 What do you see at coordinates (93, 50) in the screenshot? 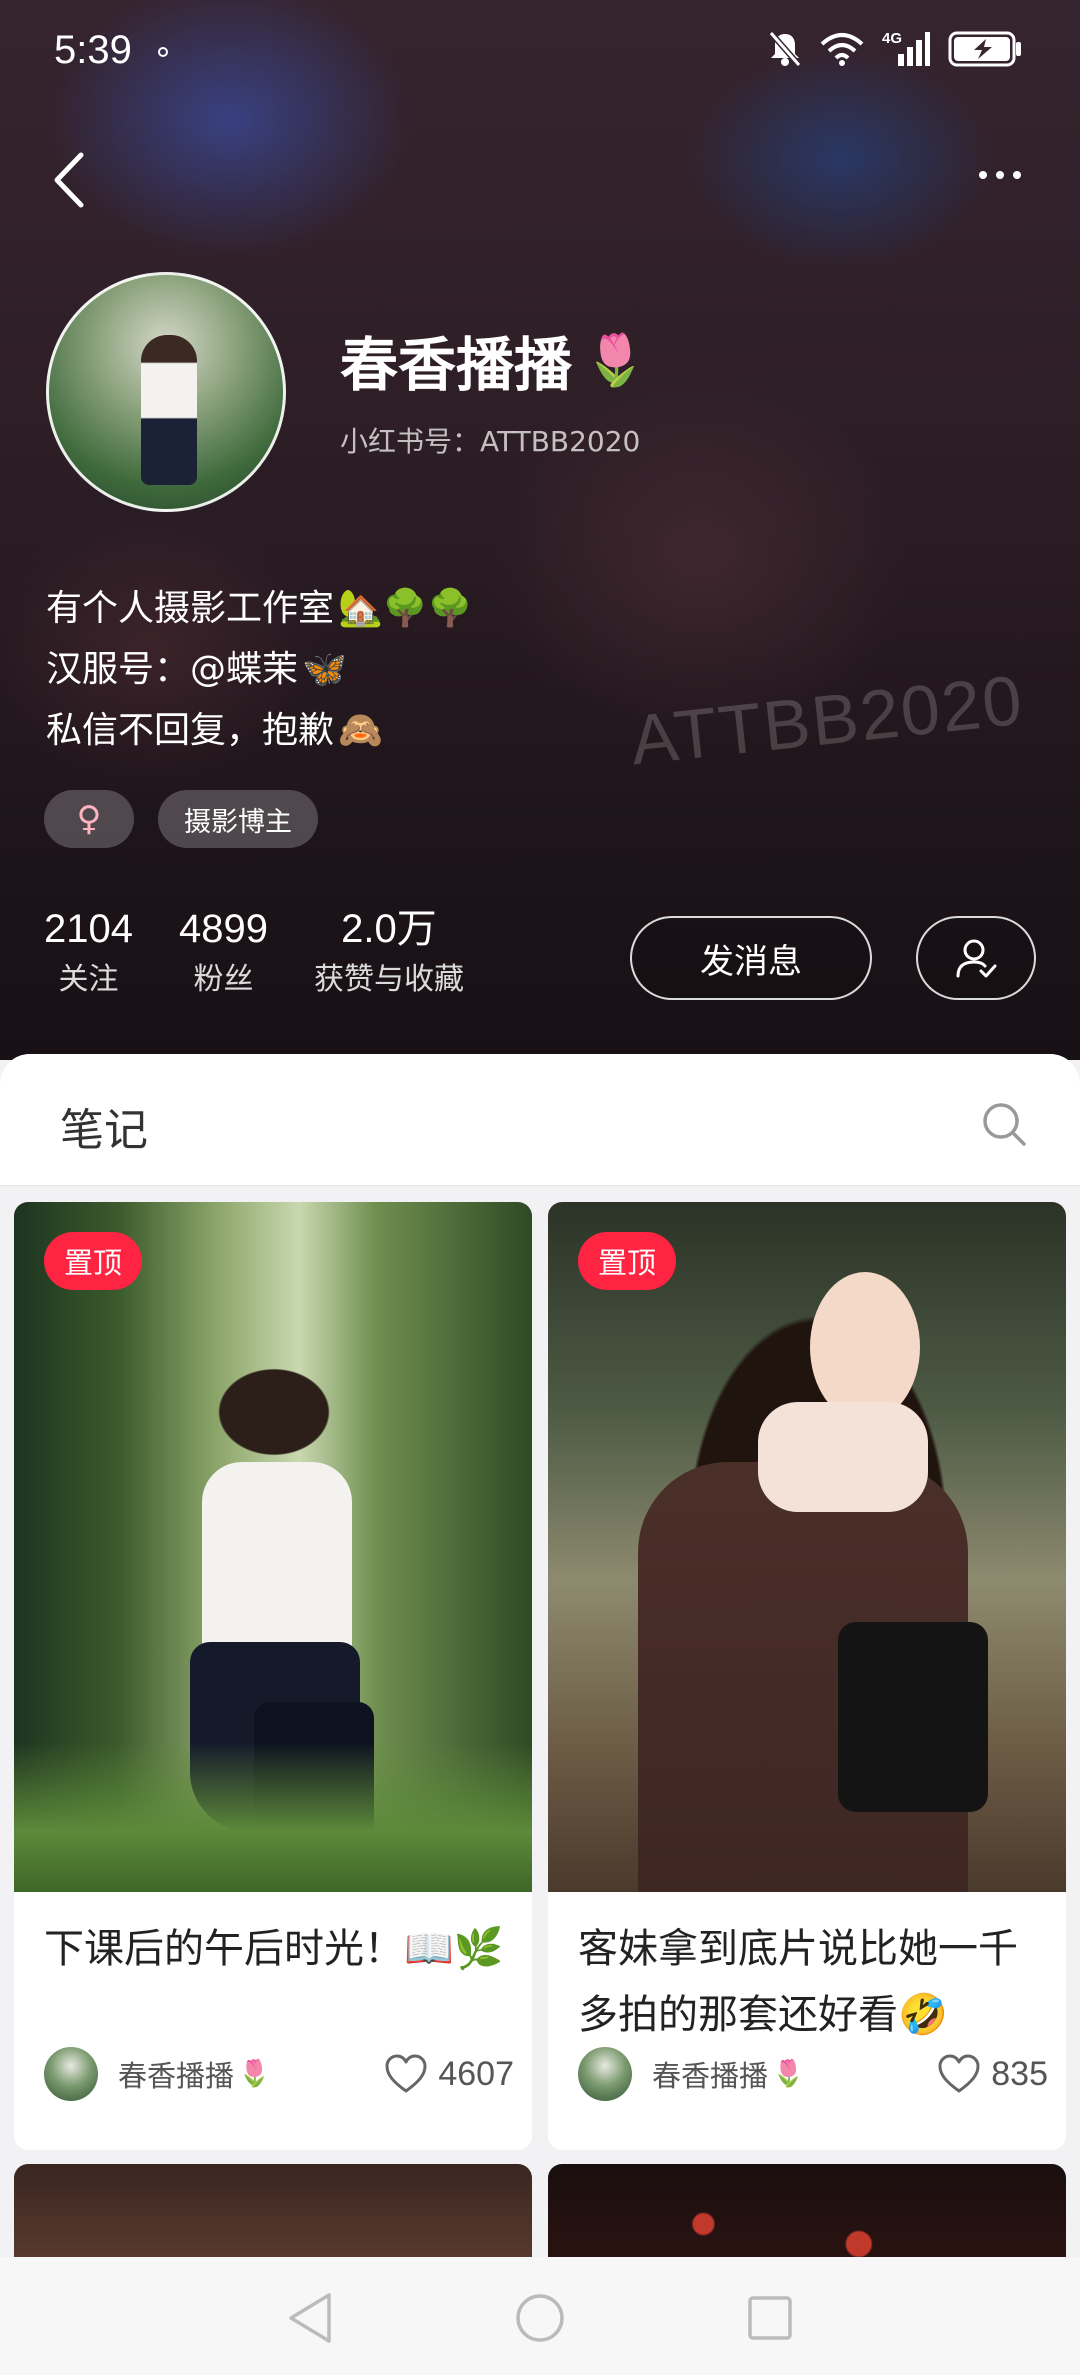
I see `status-time: 5:39` at bounding box center [93, 50].